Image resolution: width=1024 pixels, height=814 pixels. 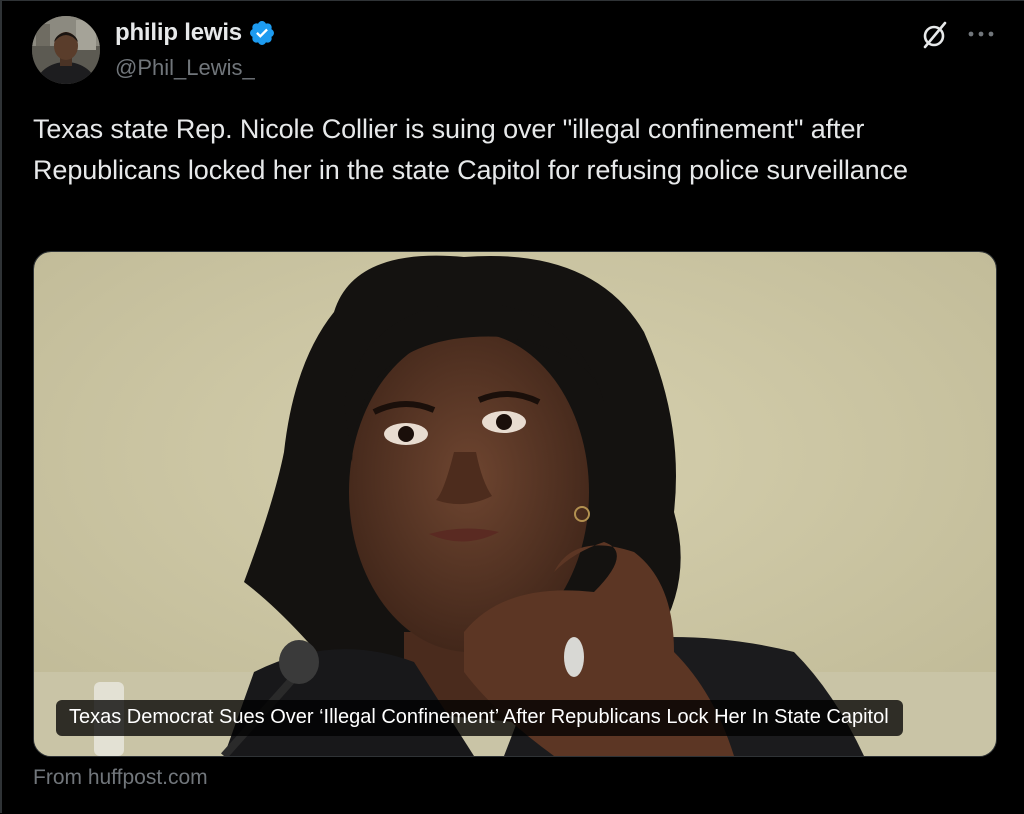 I want to click on verified-badge-icon, so click(x=261, y=33).